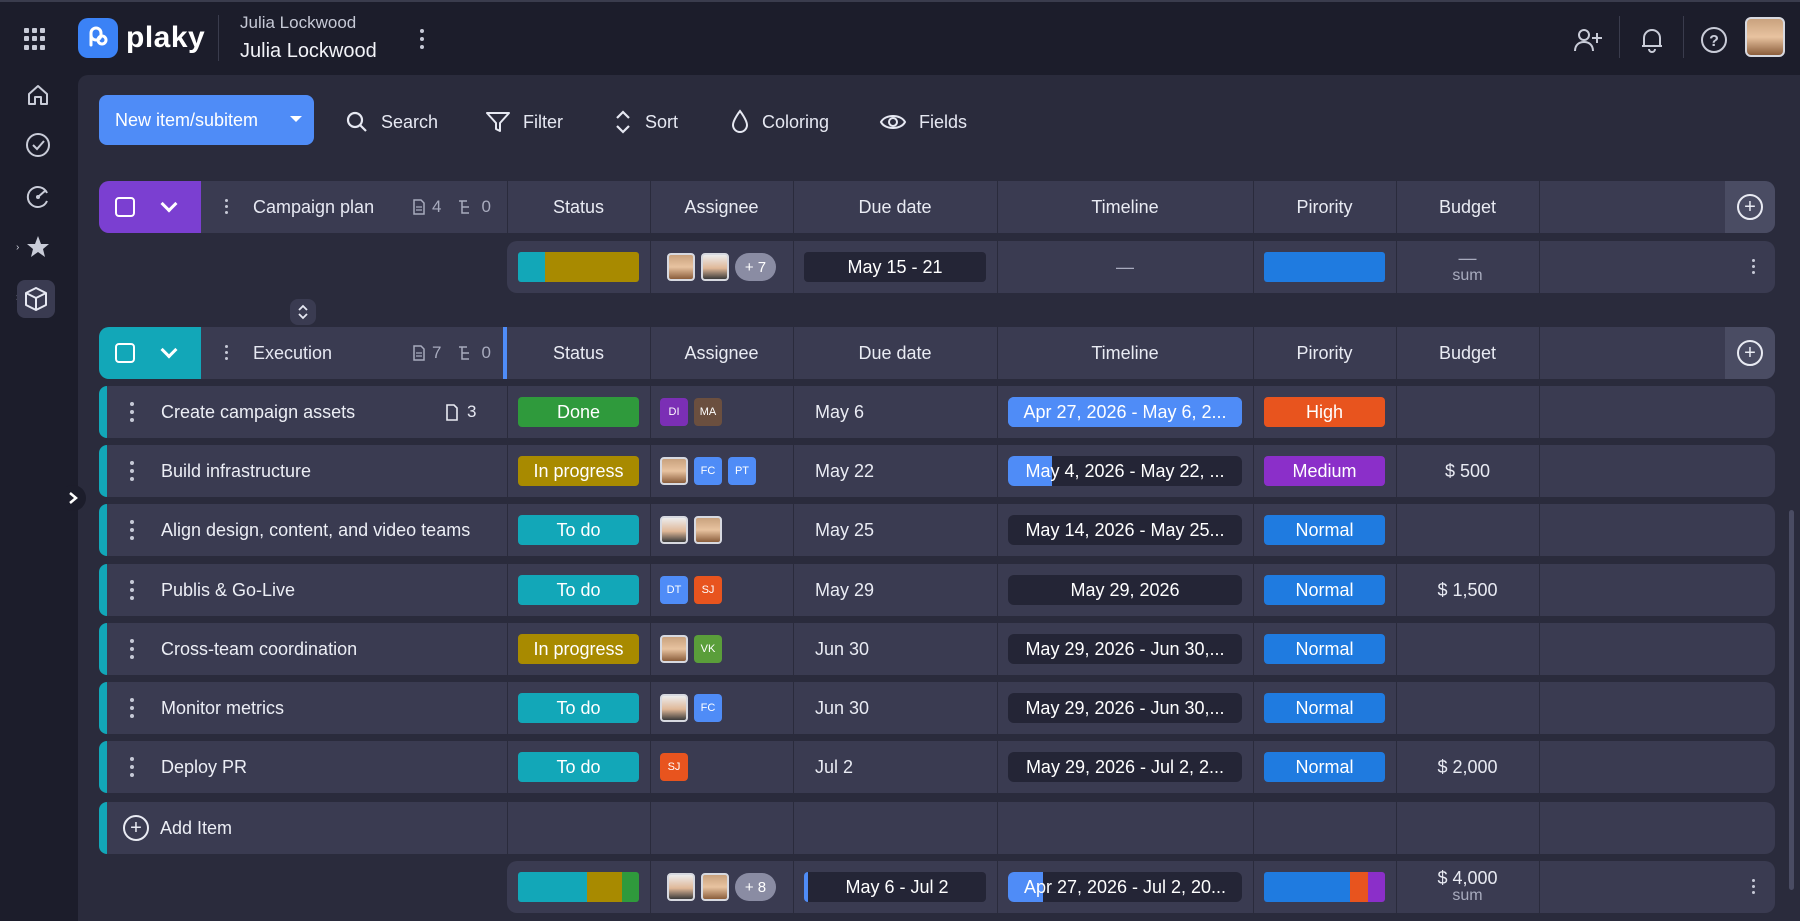 The image size is (1800, 921). Describe the element at coordinates (895, 412) in the screenshot. I see `due-date-cell: May 6` at that location.